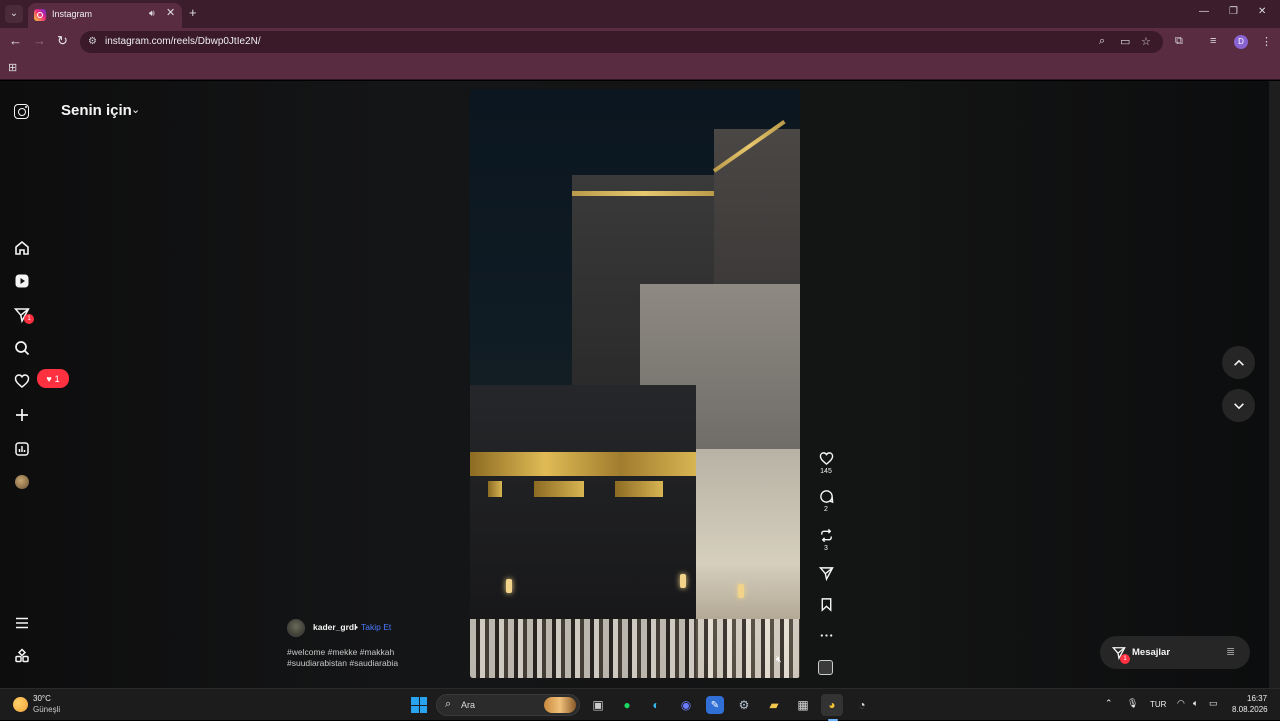 The width and height of the screenshot is (1280, 721). Describe the element at coordinates (183, 41) in the screenshot. I see `url-text: instagram.com/reels/Dbwp0JtIe2N/` at that location.